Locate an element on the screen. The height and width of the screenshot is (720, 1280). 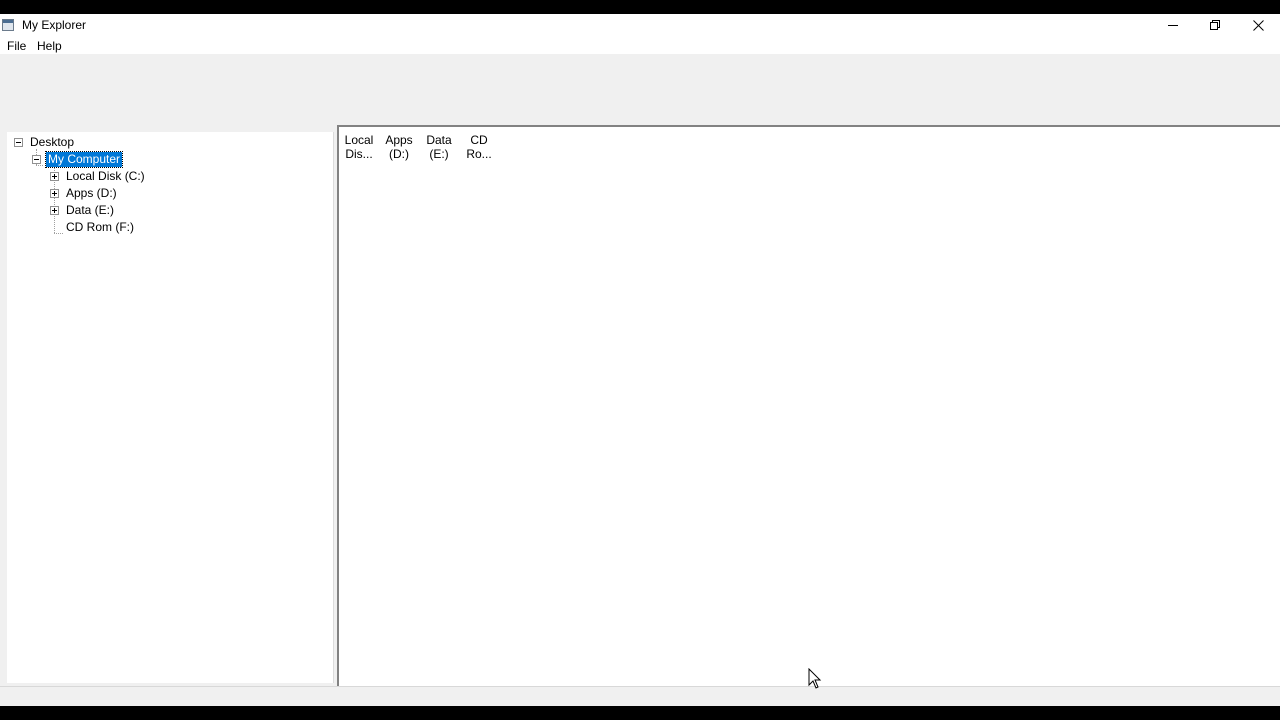
tree-node-apps-d: Apps (D:) is located at coordinates (84, 193).